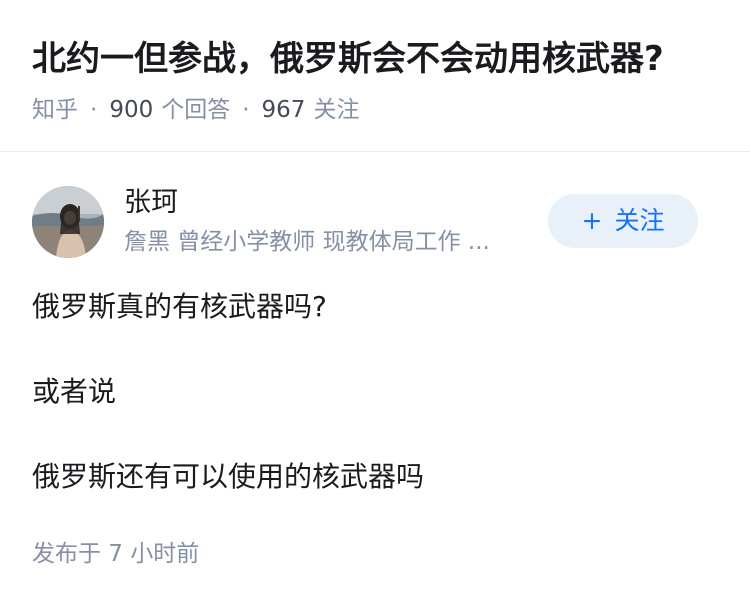  I want to click on avatar, so click(68, 222).